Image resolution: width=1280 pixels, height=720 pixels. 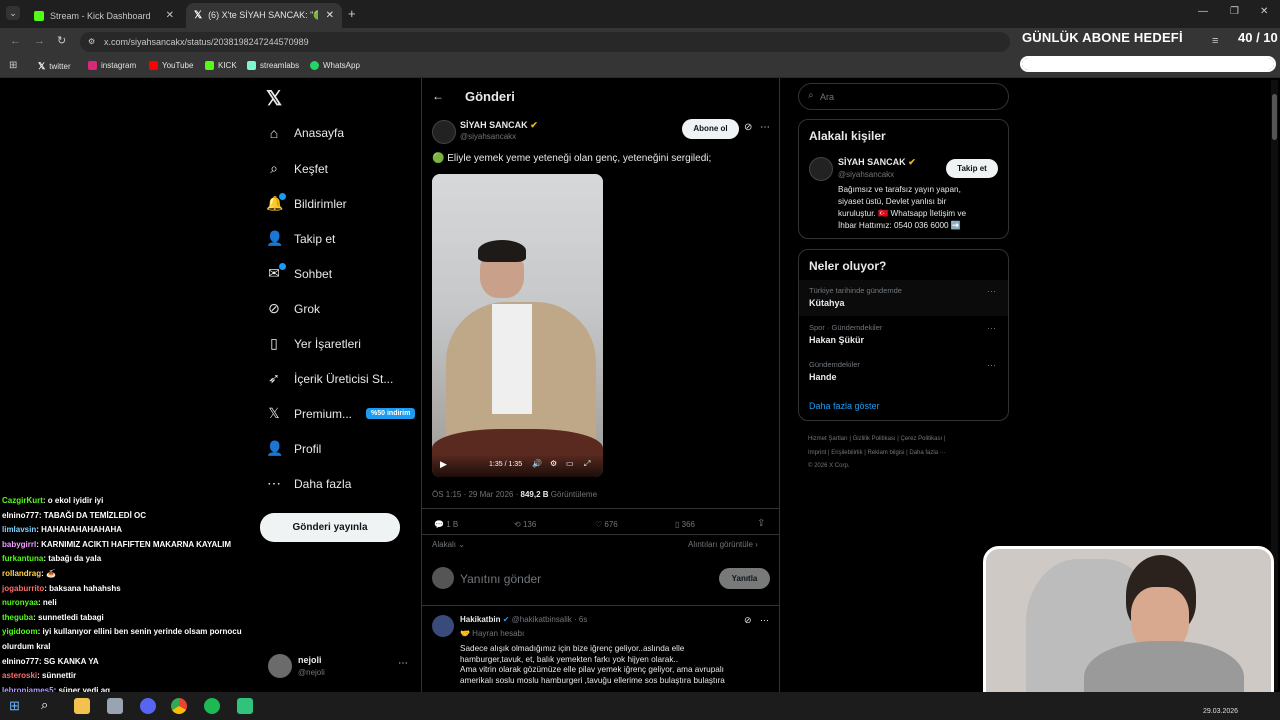 I want to click on site-info-icon: ⚙, so click(x=91, y=41).